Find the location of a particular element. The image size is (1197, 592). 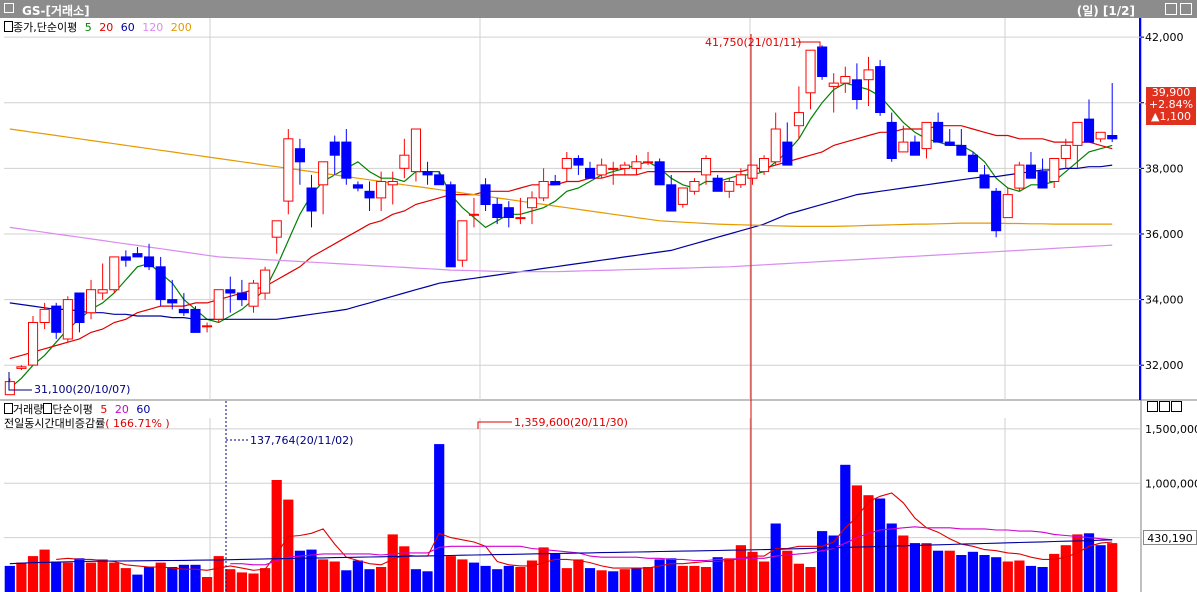

current-volume-box: 430,190 is located at coordinates (1170, 537).